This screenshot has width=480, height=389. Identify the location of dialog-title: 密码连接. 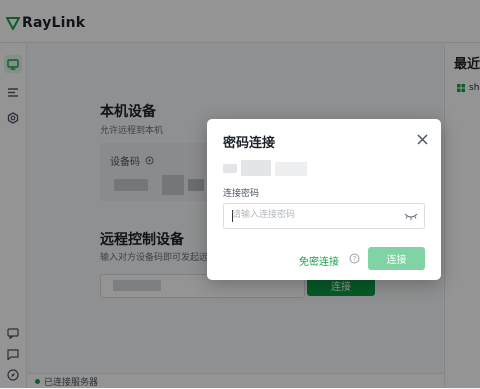
(249, 143).